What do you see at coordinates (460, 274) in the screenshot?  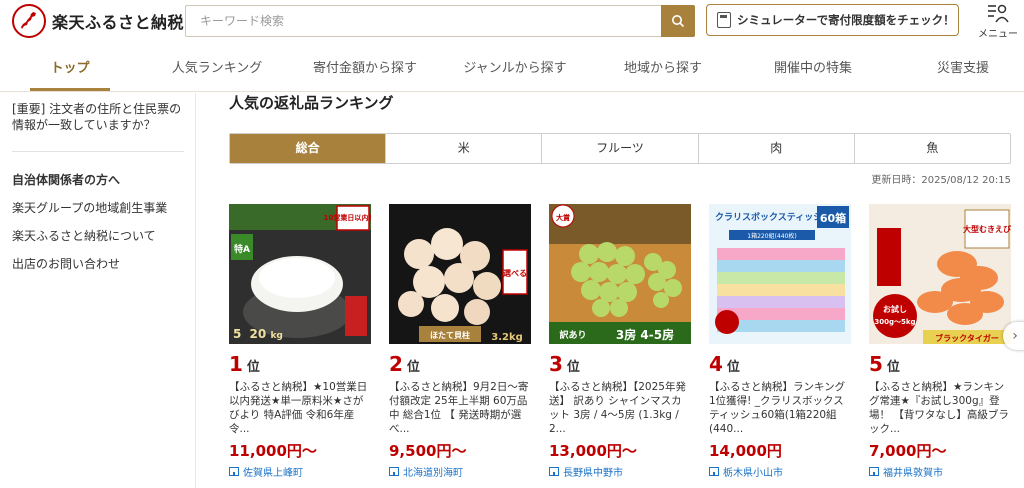 I see `product-image-scallops: 選べる ほたて貝柱 3.2kg` at bounding box center [460, 274].